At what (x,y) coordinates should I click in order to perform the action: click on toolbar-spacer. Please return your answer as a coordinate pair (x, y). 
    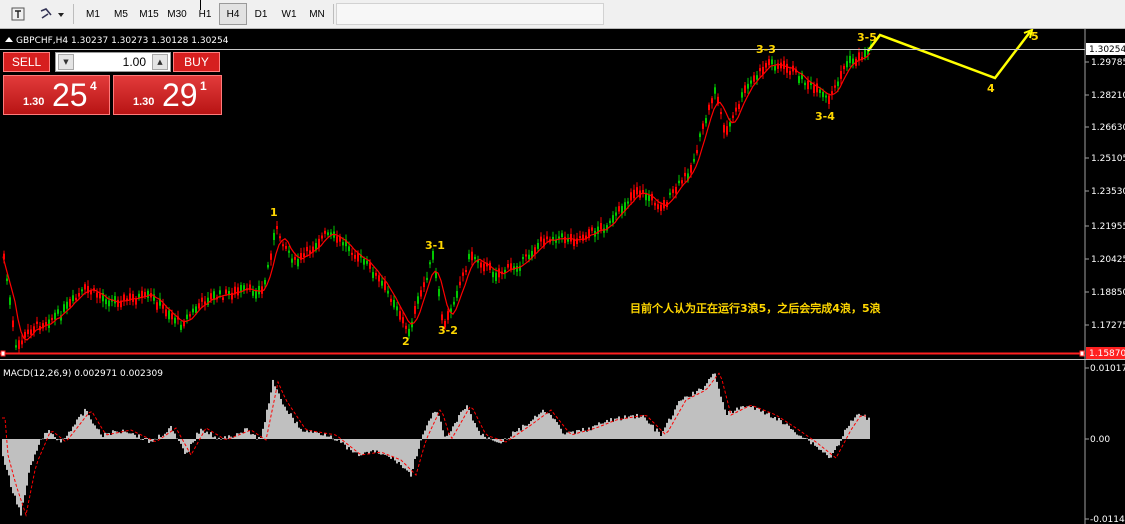
    Looking at the image, I should click on (470, 14).